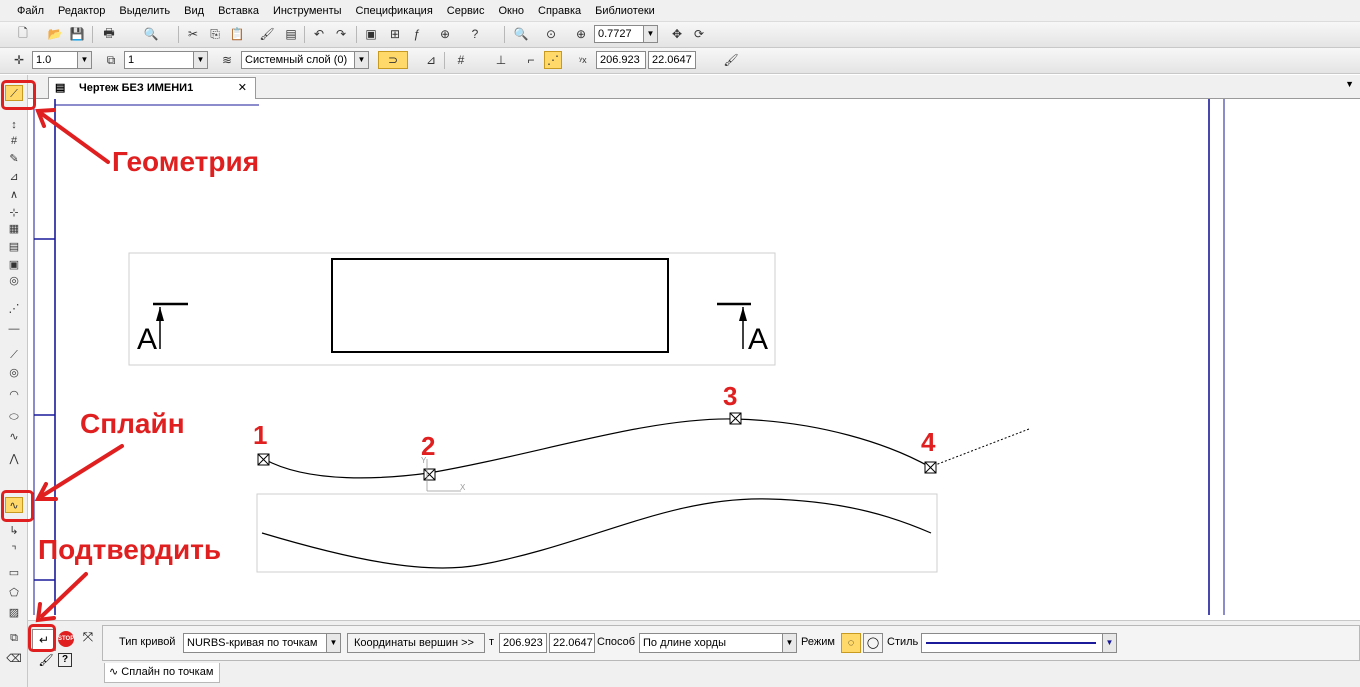 This screenshot has width=1360, height=687. What do you see at coordinates (132, 423) in the screenshot?
I see `annotation-spline: Сплайн` at bounding box center [132, 423].